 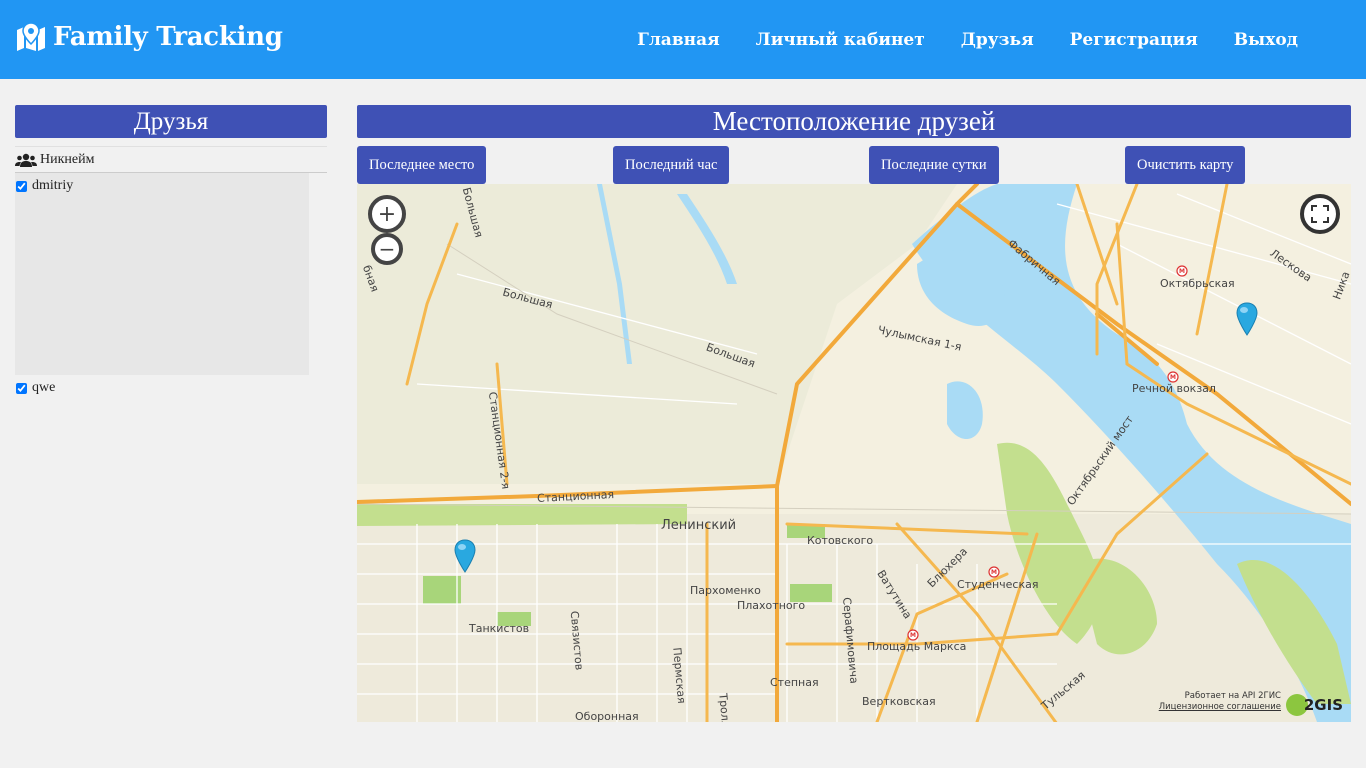 What do you see at coordinates (499, 628) in the screenshot?
I see `street-label: Танкистов` at bounding box center [499, 628].